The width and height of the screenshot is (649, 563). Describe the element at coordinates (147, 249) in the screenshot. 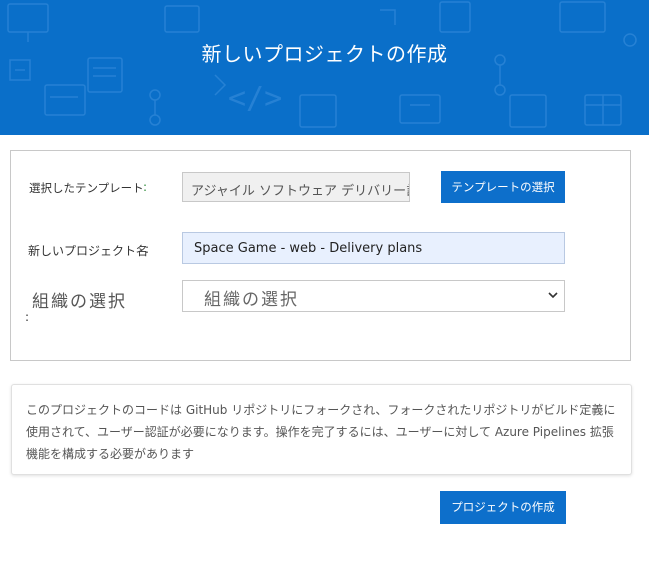

I see `project-name-colon: :` at that location.